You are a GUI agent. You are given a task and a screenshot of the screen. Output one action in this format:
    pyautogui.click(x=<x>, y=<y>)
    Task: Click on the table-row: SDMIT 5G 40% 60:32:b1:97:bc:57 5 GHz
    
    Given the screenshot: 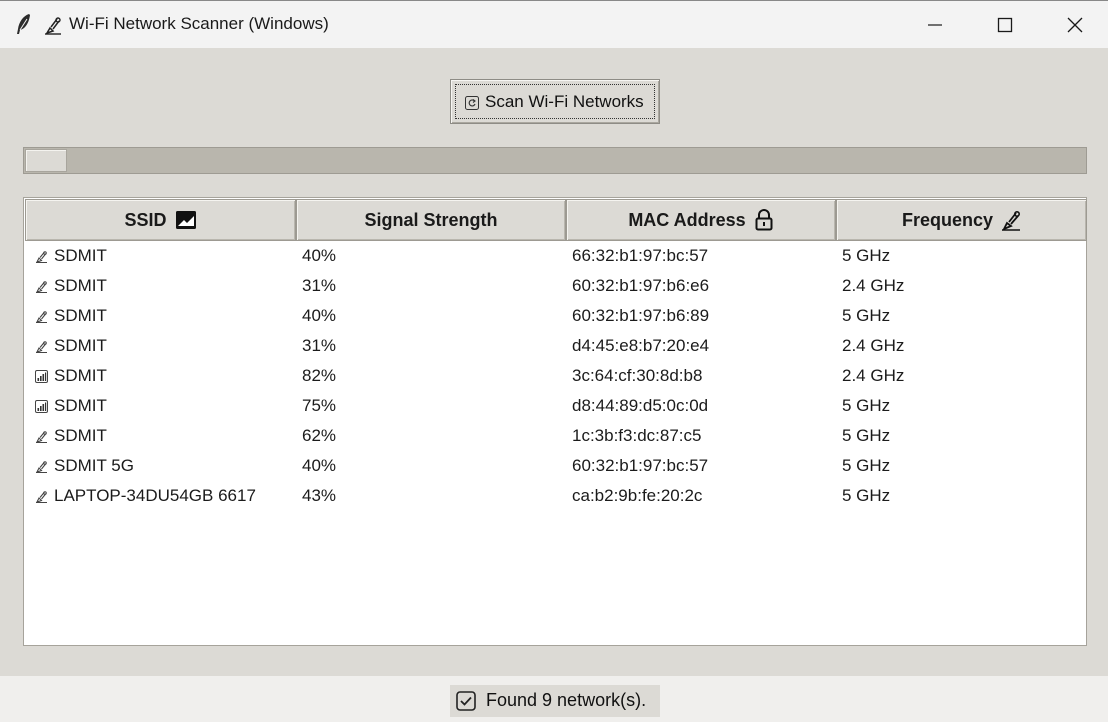 What is the action you would take?
    pyautogui.click(x=556, y=466)
    